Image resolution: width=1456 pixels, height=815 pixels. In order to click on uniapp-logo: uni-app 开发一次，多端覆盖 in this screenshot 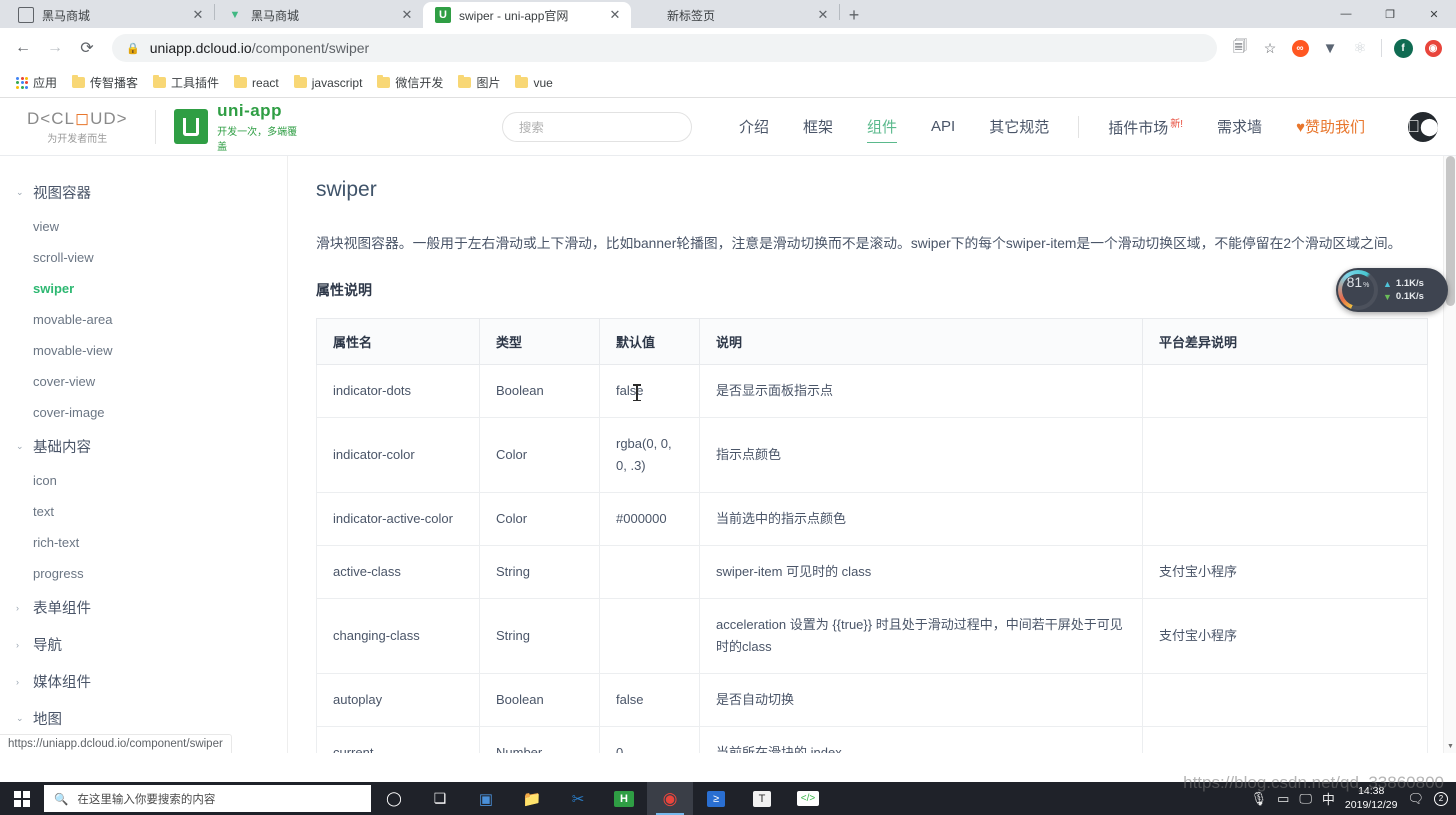, I will do `click(239, 126)`.